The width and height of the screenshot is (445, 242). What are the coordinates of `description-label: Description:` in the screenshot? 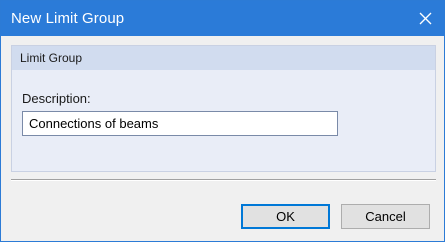 It's located at (56, 98).